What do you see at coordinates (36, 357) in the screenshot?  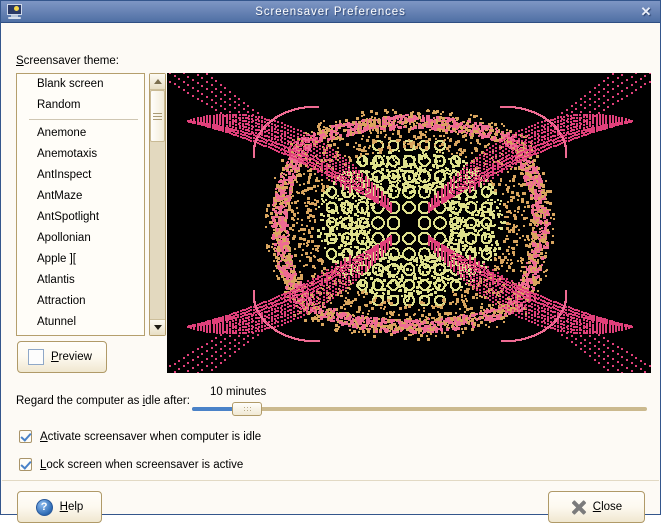 I see `expand-fullscreen-icon` at bounding box center [36, 357].